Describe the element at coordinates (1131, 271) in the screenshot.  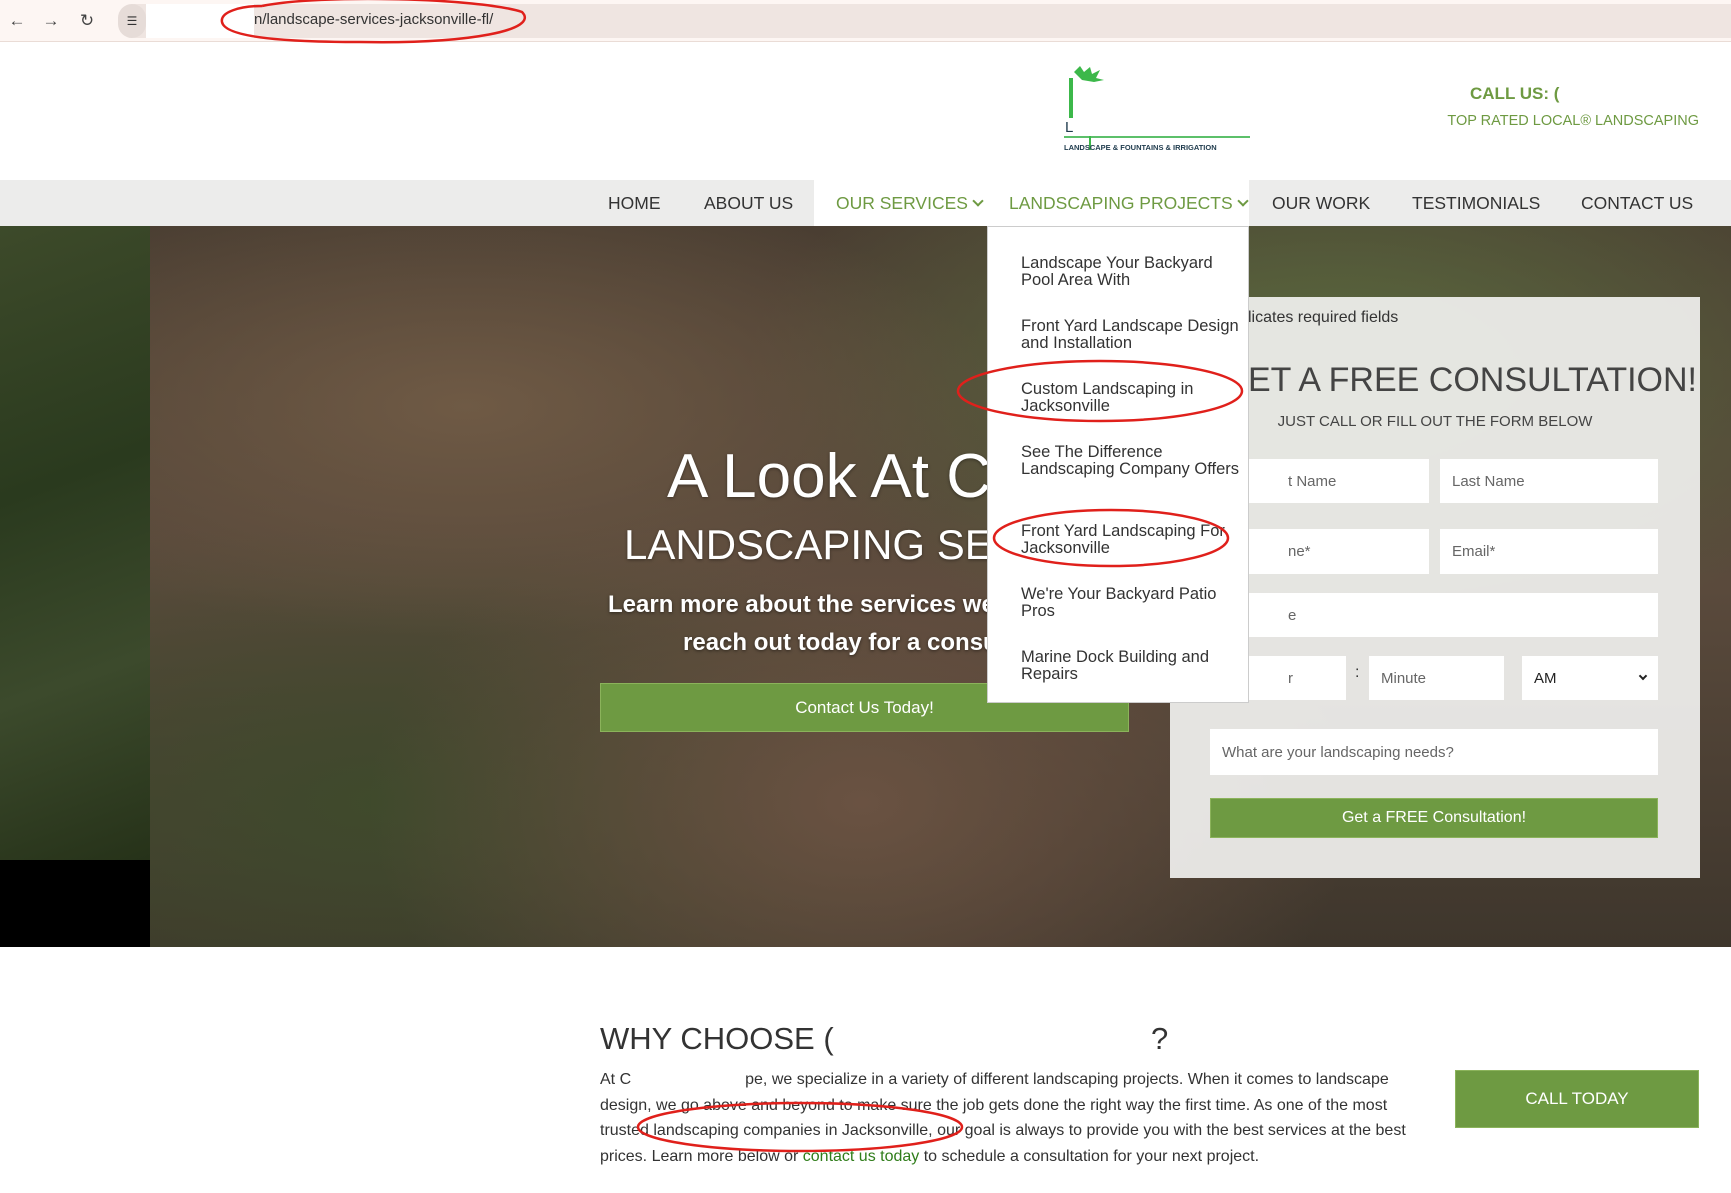
I see `dropdown-item: Landscape Your Backyard Pool Area With` at that location.